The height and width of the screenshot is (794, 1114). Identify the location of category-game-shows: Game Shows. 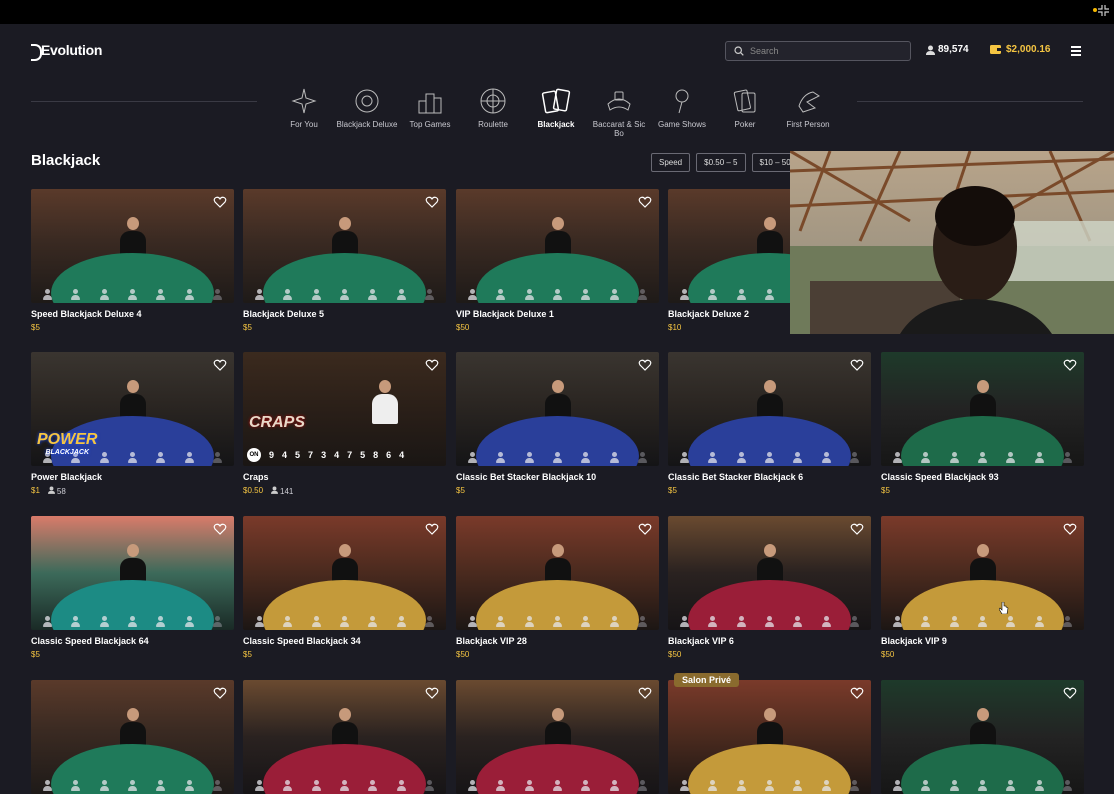
(682, 107).